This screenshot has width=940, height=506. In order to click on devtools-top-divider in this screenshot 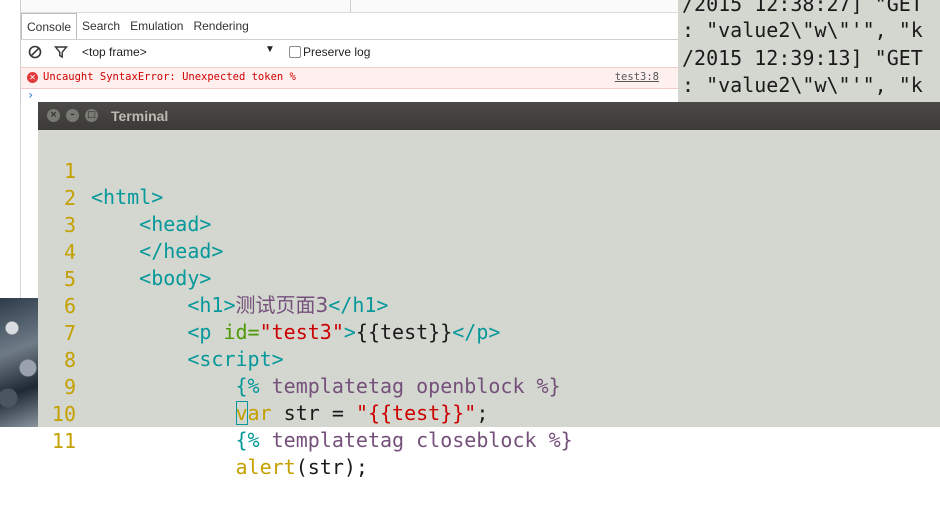, I will do `click(350, 6)`.